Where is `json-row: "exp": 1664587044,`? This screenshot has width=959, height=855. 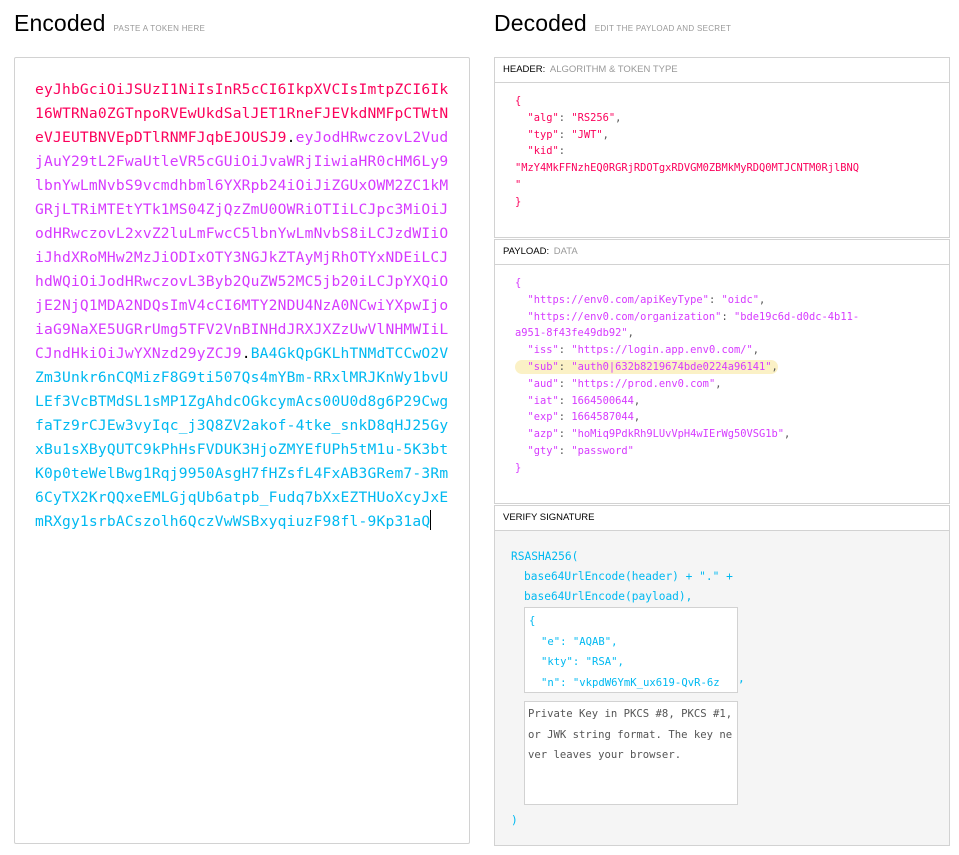 json-row: "exp": 1664587044, is located at coordinates (584, 417).